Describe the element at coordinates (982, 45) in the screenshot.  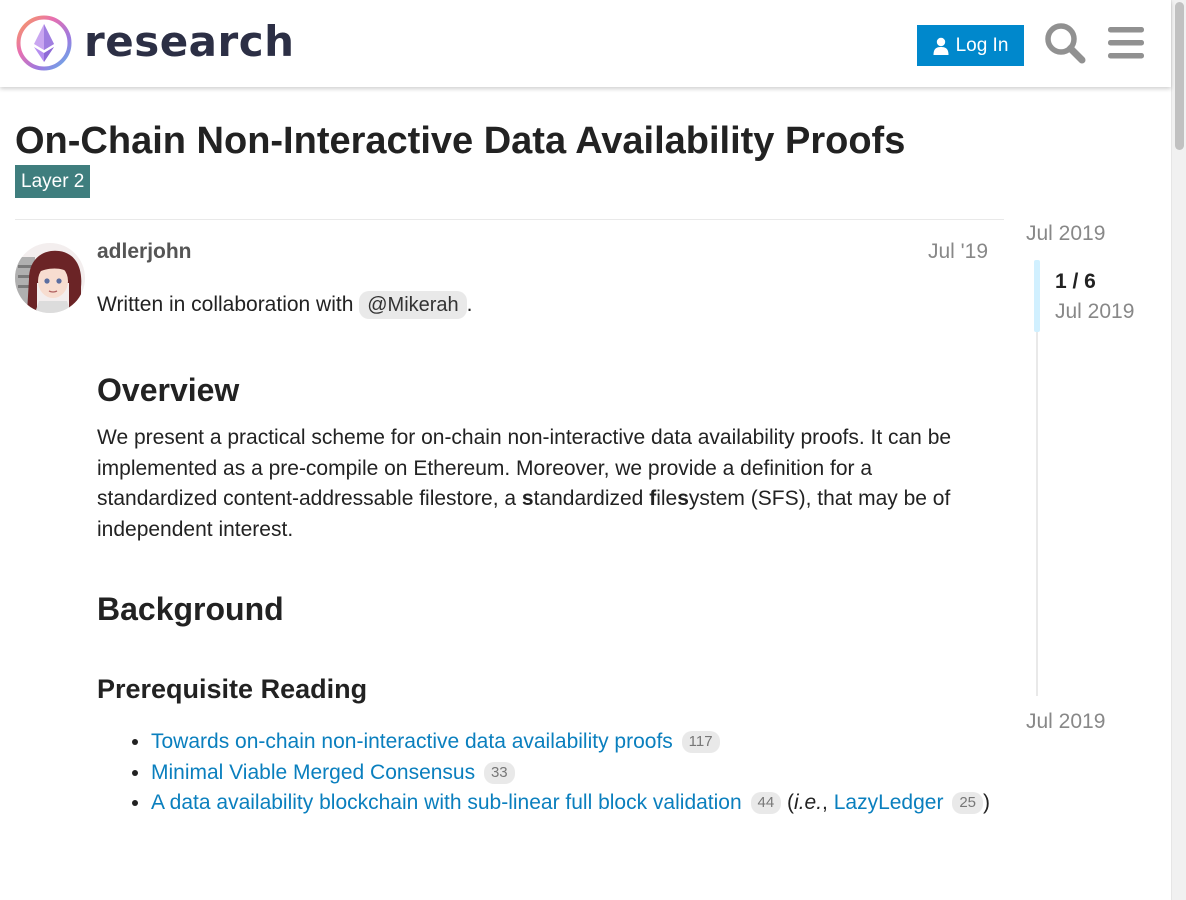
I see `login-label: Log In` at that location.